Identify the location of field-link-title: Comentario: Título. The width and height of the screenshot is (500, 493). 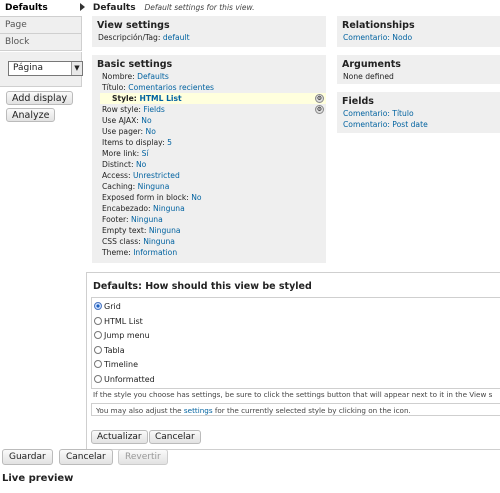
(378, 113).